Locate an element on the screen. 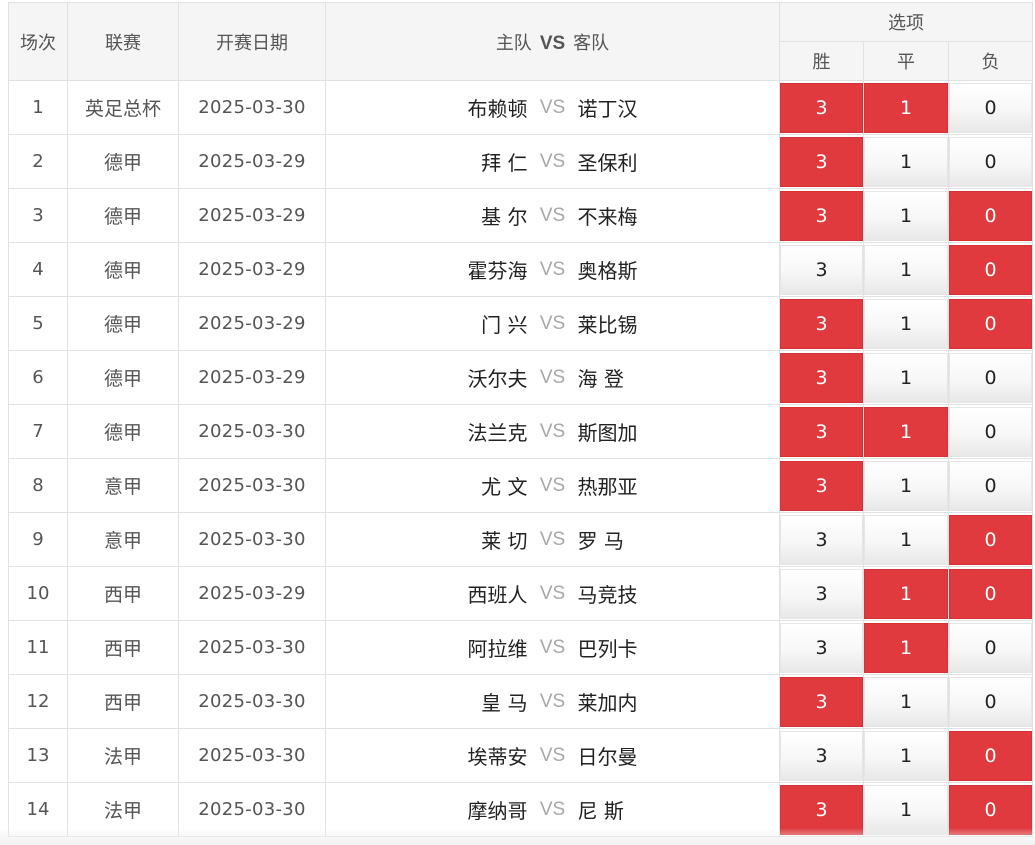 The height and width of the screenshot is (845, 1035). match-league: 西甲 is located at coordinates (123, 701).